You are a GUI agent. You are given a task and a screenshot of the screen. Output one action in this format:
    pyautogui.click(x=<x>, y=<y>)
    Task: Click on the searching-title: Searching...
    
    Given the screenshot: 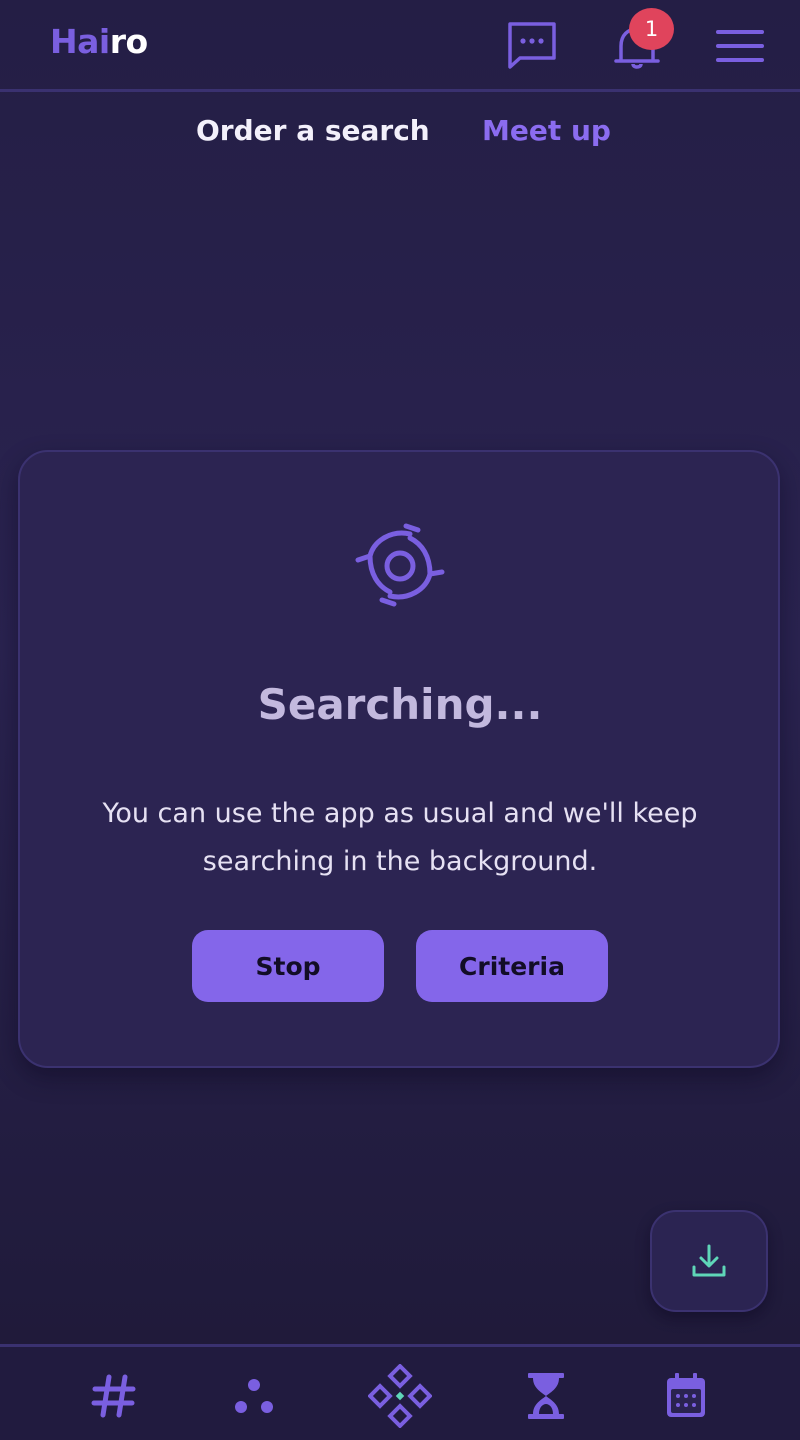 What is the action you would take?
    pyautogui.click(x=400, y=704)
    